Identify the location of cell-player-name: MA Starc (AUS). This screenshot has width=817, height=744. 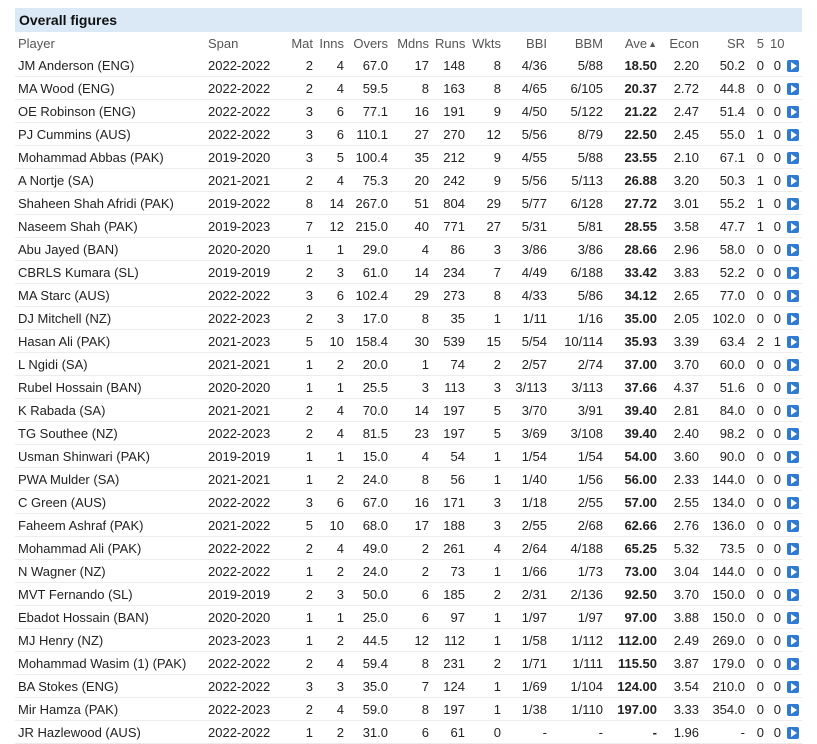
(110, 295).